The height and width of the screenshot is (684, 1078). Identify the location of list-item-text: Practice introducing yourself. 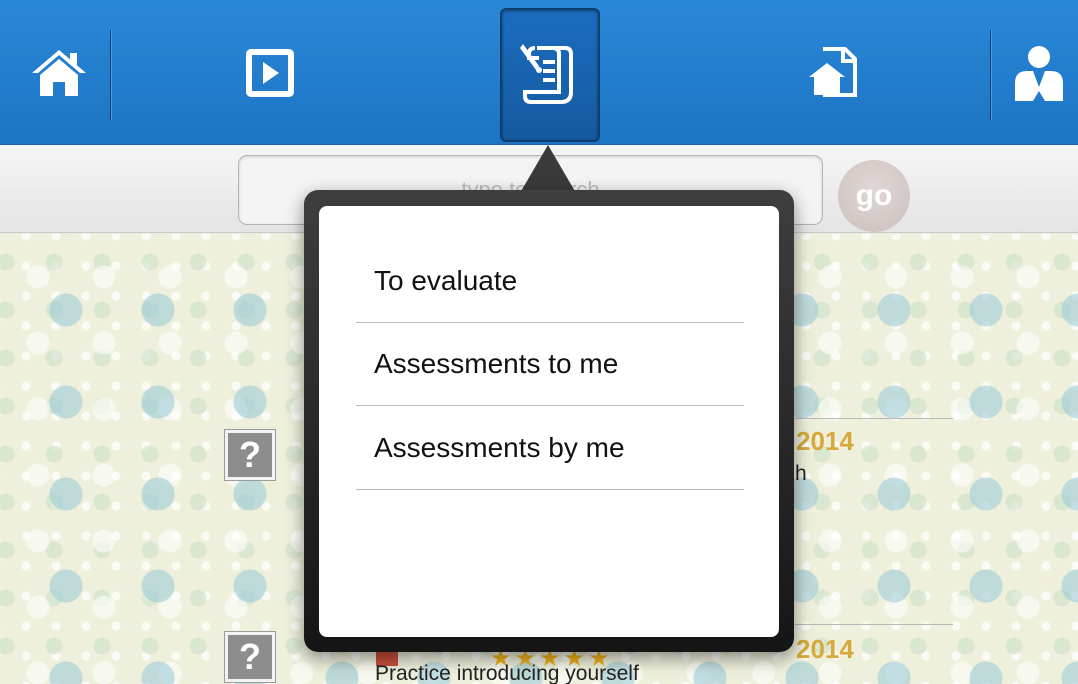
(507, 673).